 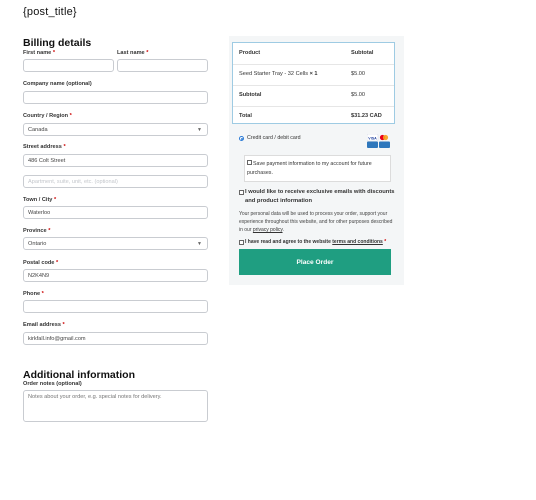 I want to click on amex-icon, so click(x=372, y=144).